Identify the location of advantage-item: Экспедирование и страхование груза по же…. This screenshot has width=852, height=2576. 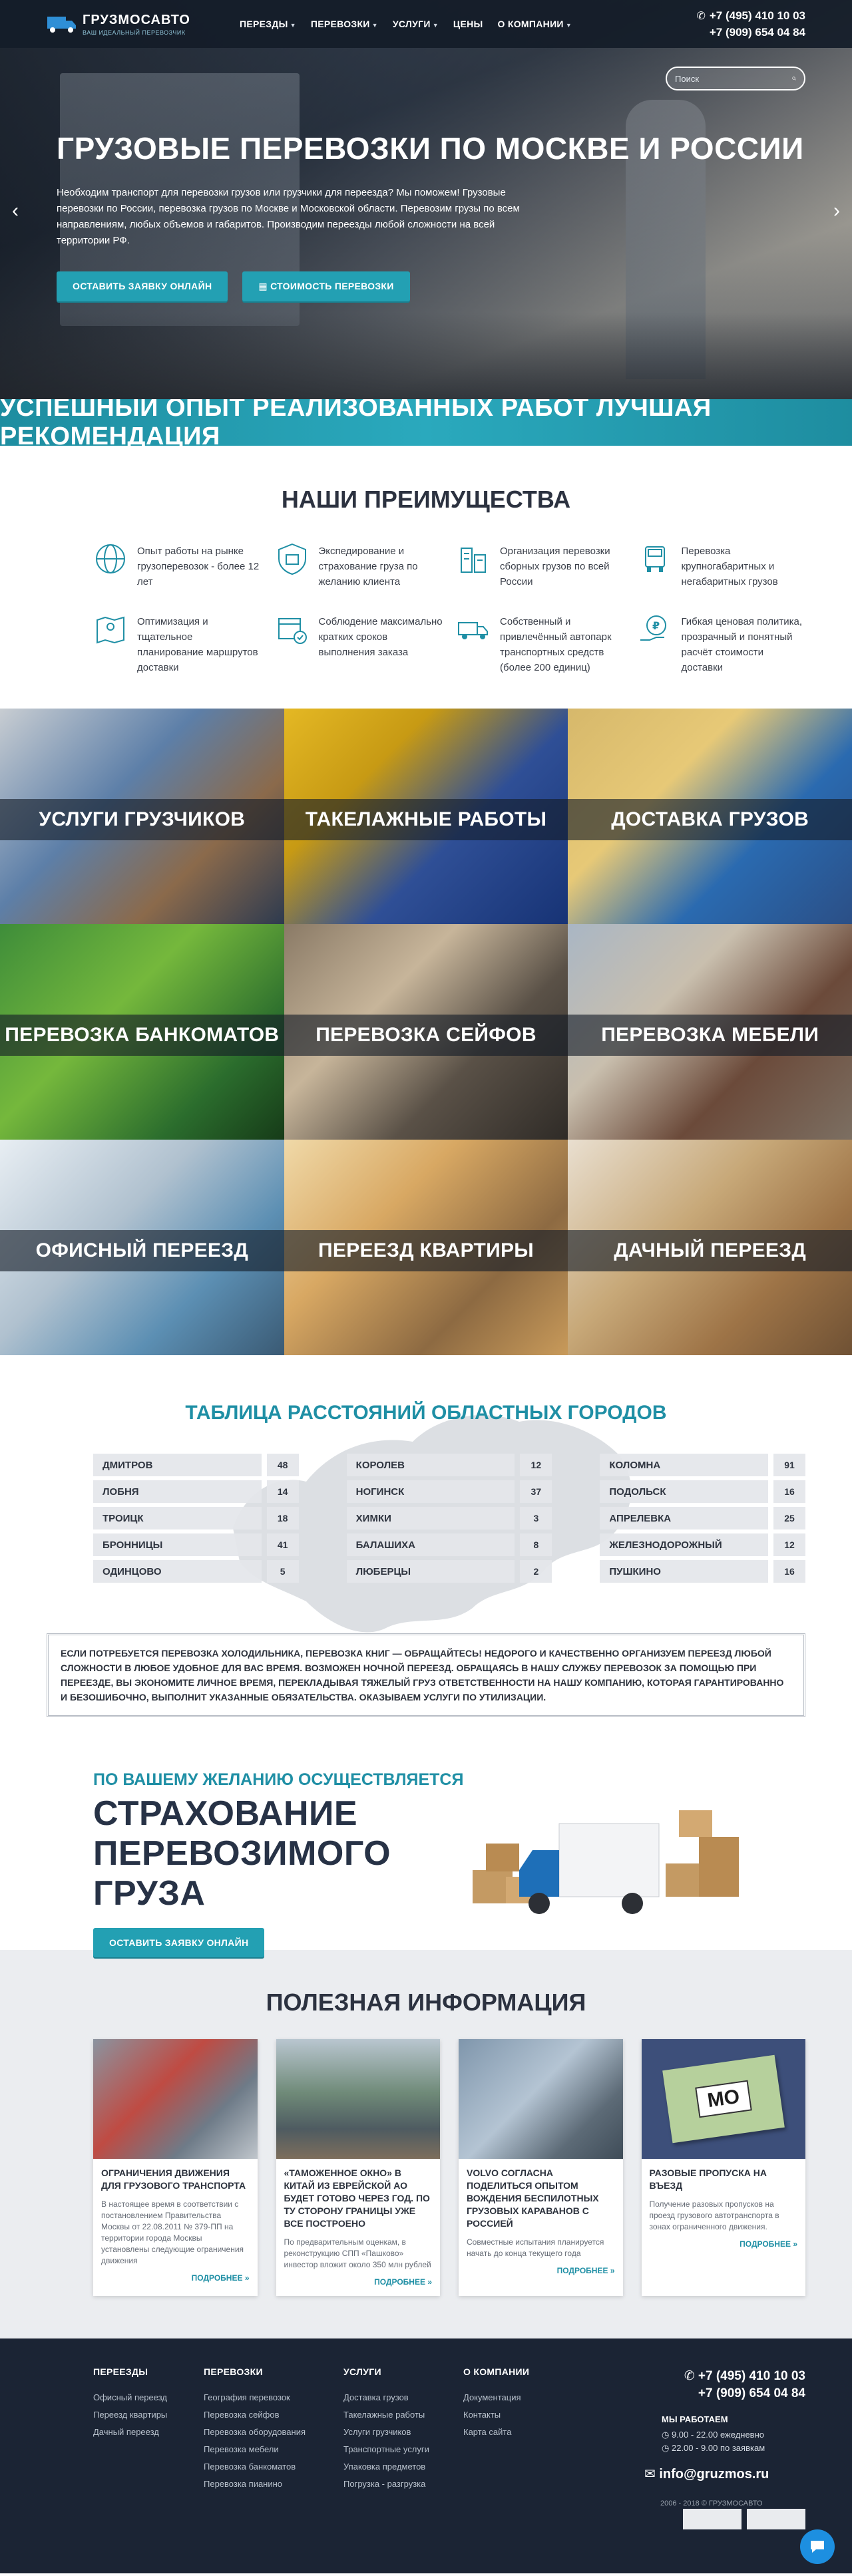
(359, 565).